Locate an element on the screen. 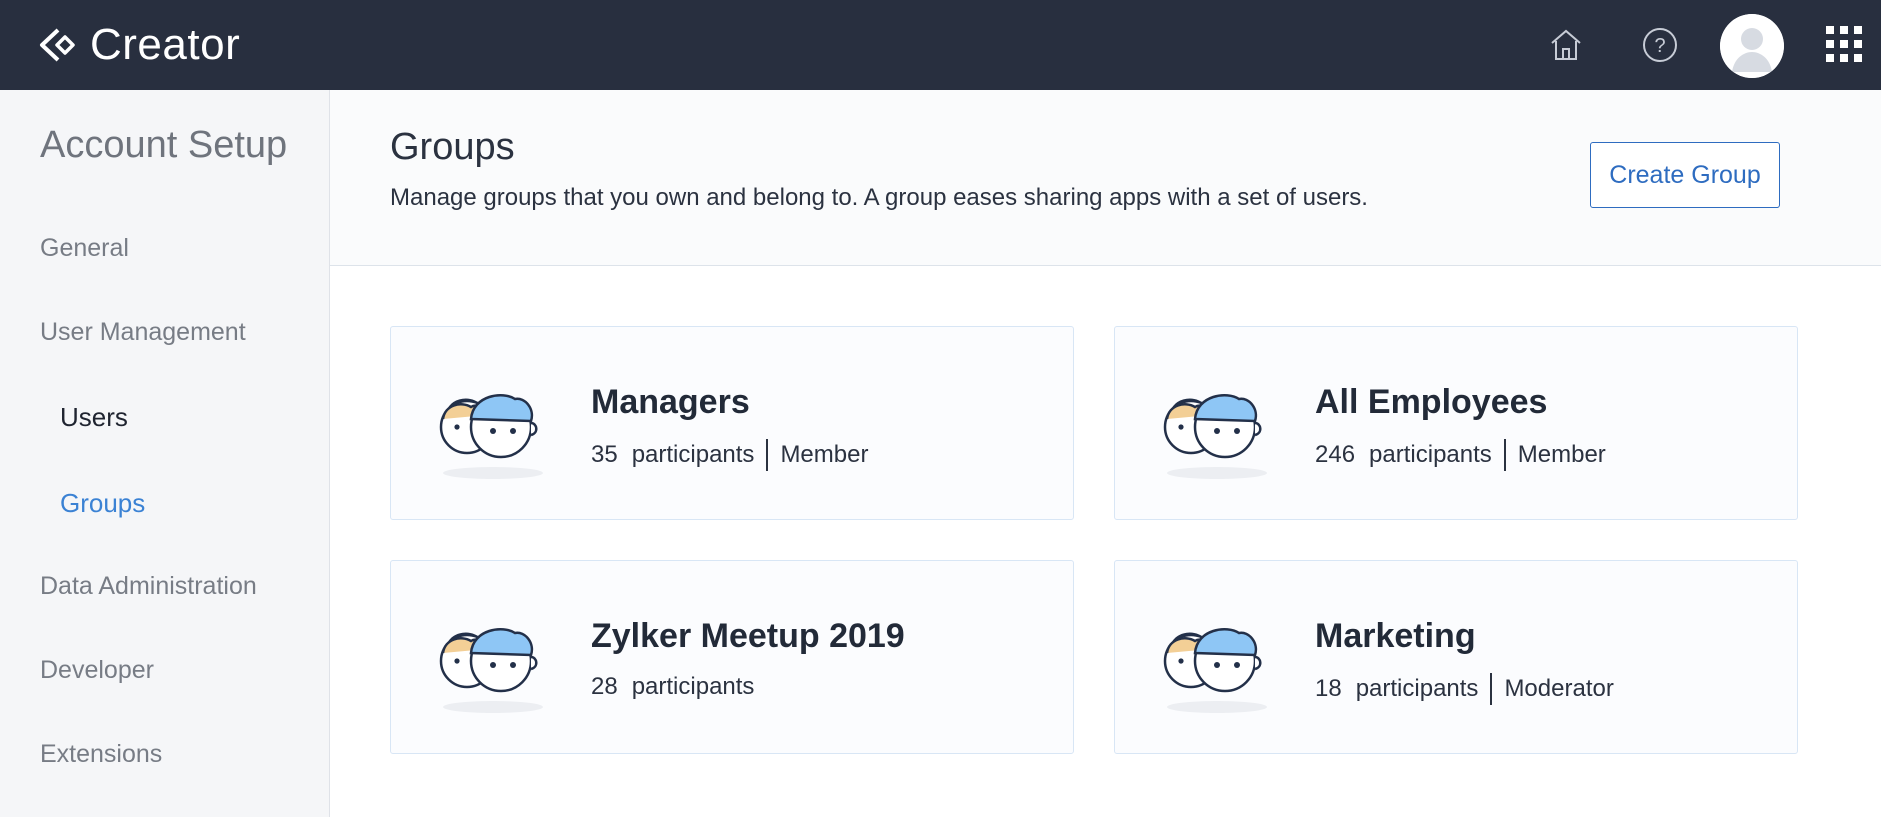 The width and height of the screenshot is (1881, 817). sidebar-item-user-management: User Management is located at coordinates (143, 332).